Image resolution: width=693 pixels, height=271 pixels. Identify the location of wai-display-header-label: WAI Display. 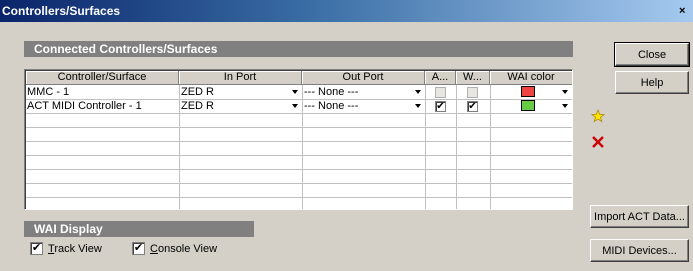
(68, 229).